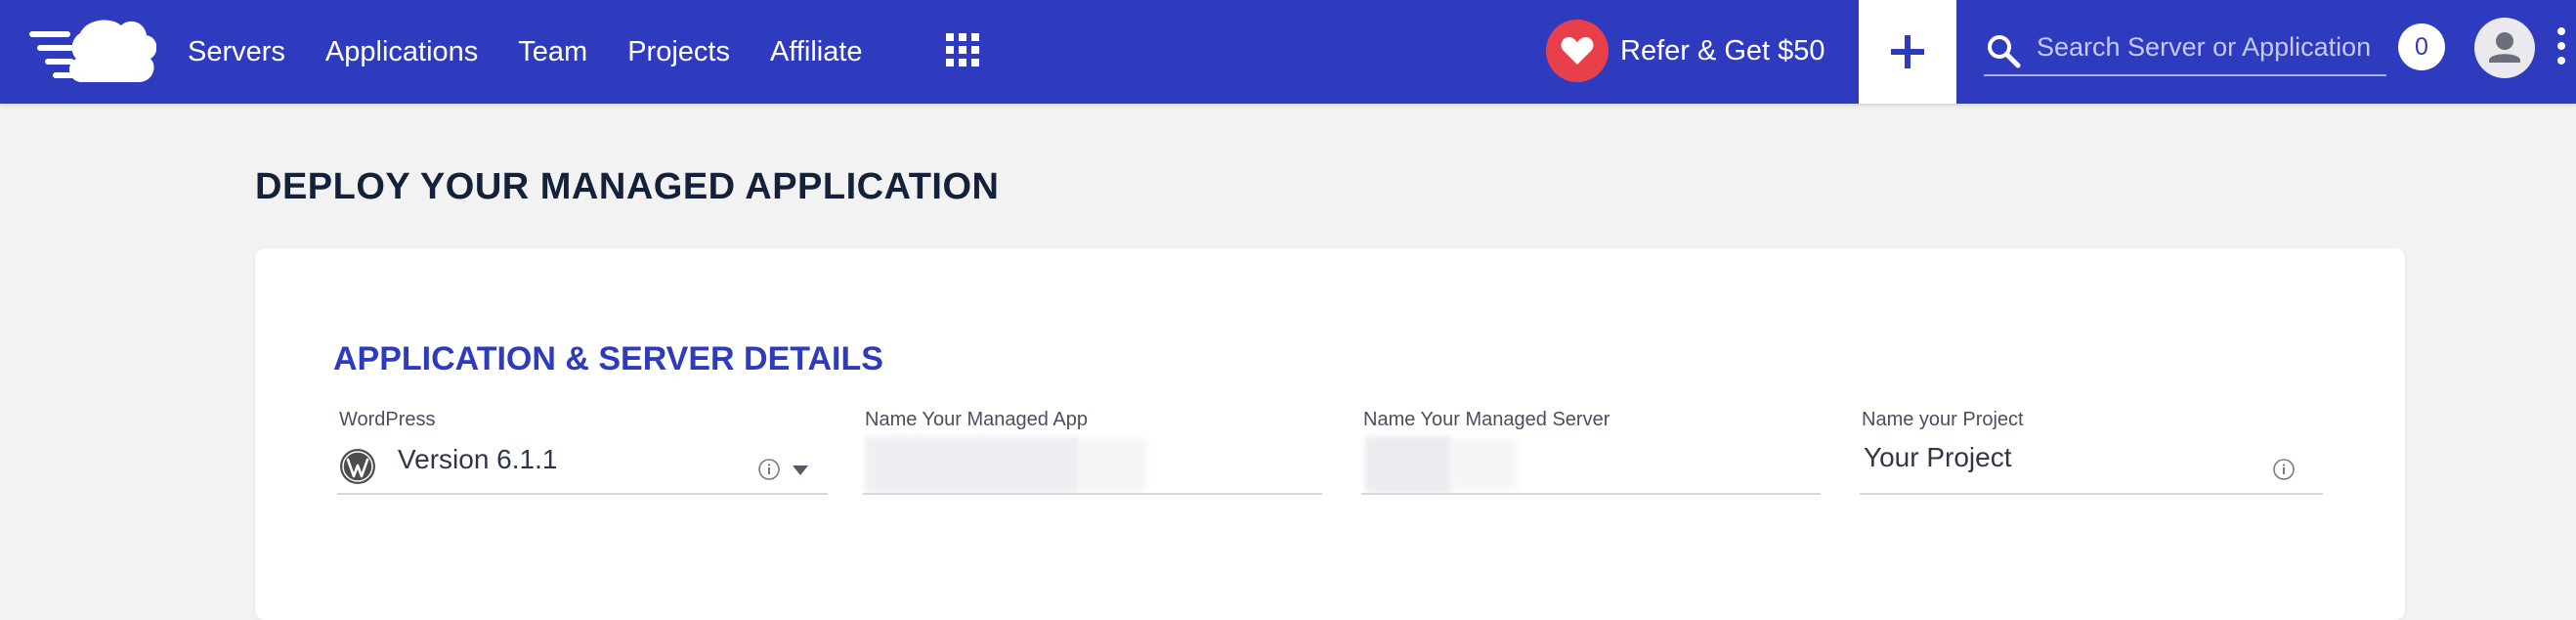  Describe the element at coordinates (678, 52) in the screenshot. I see `nav-projects: Projects` at that location.